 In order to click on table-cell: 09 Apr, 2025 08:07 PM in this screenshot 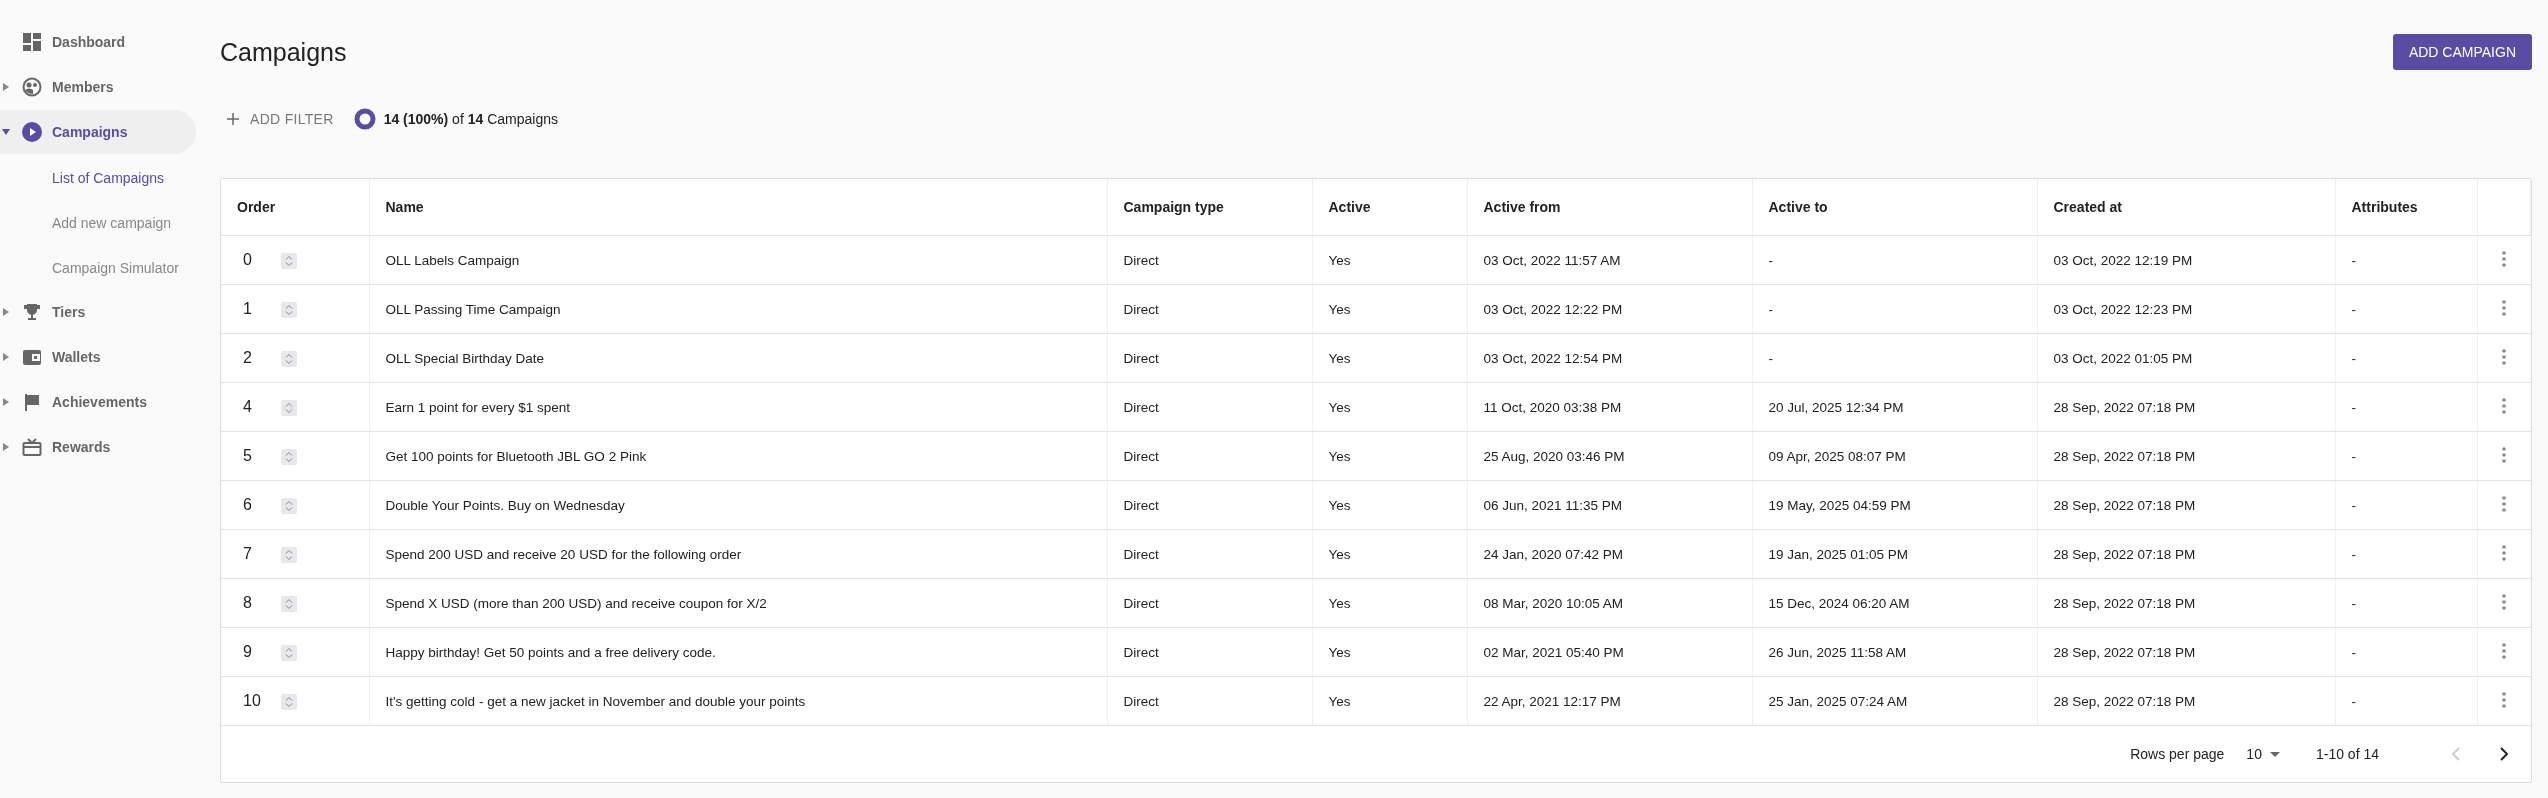, I will do `click(1894, 456)`.